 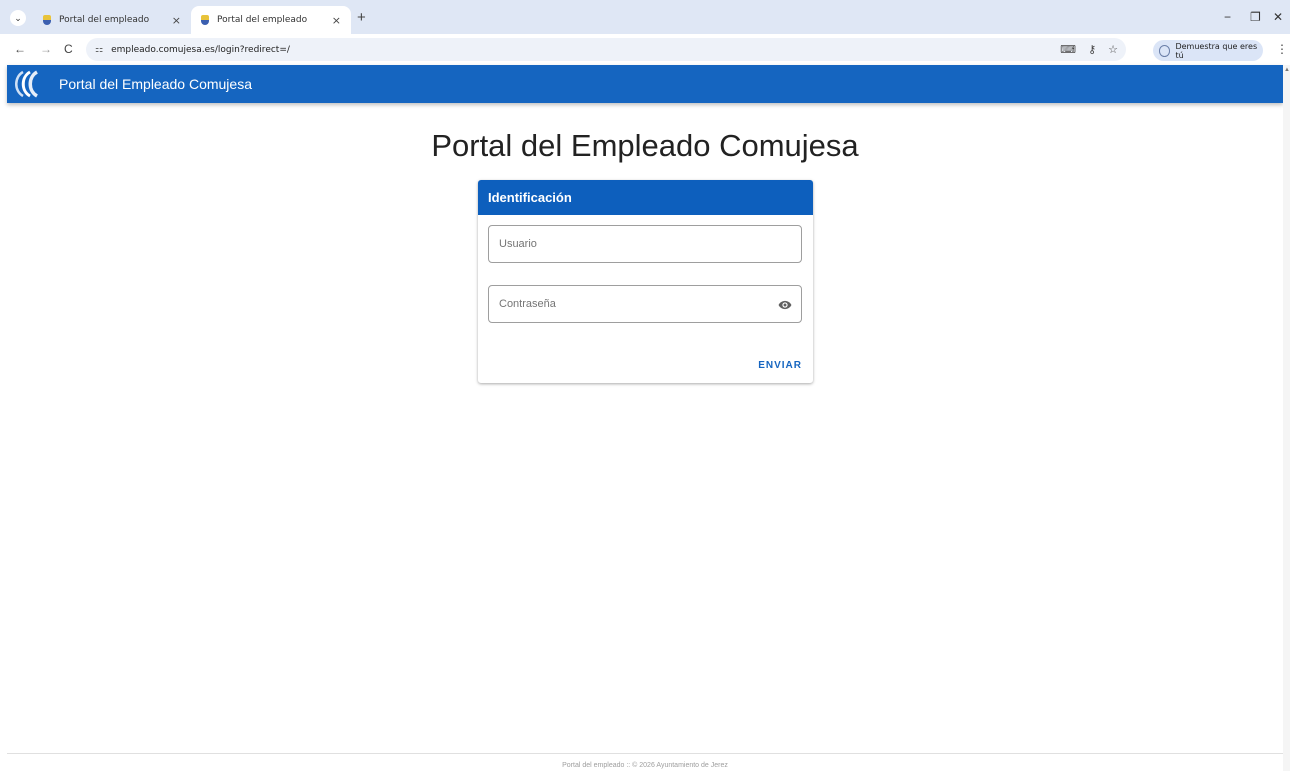 I want to click on password-input, so click(x=650, y=304).